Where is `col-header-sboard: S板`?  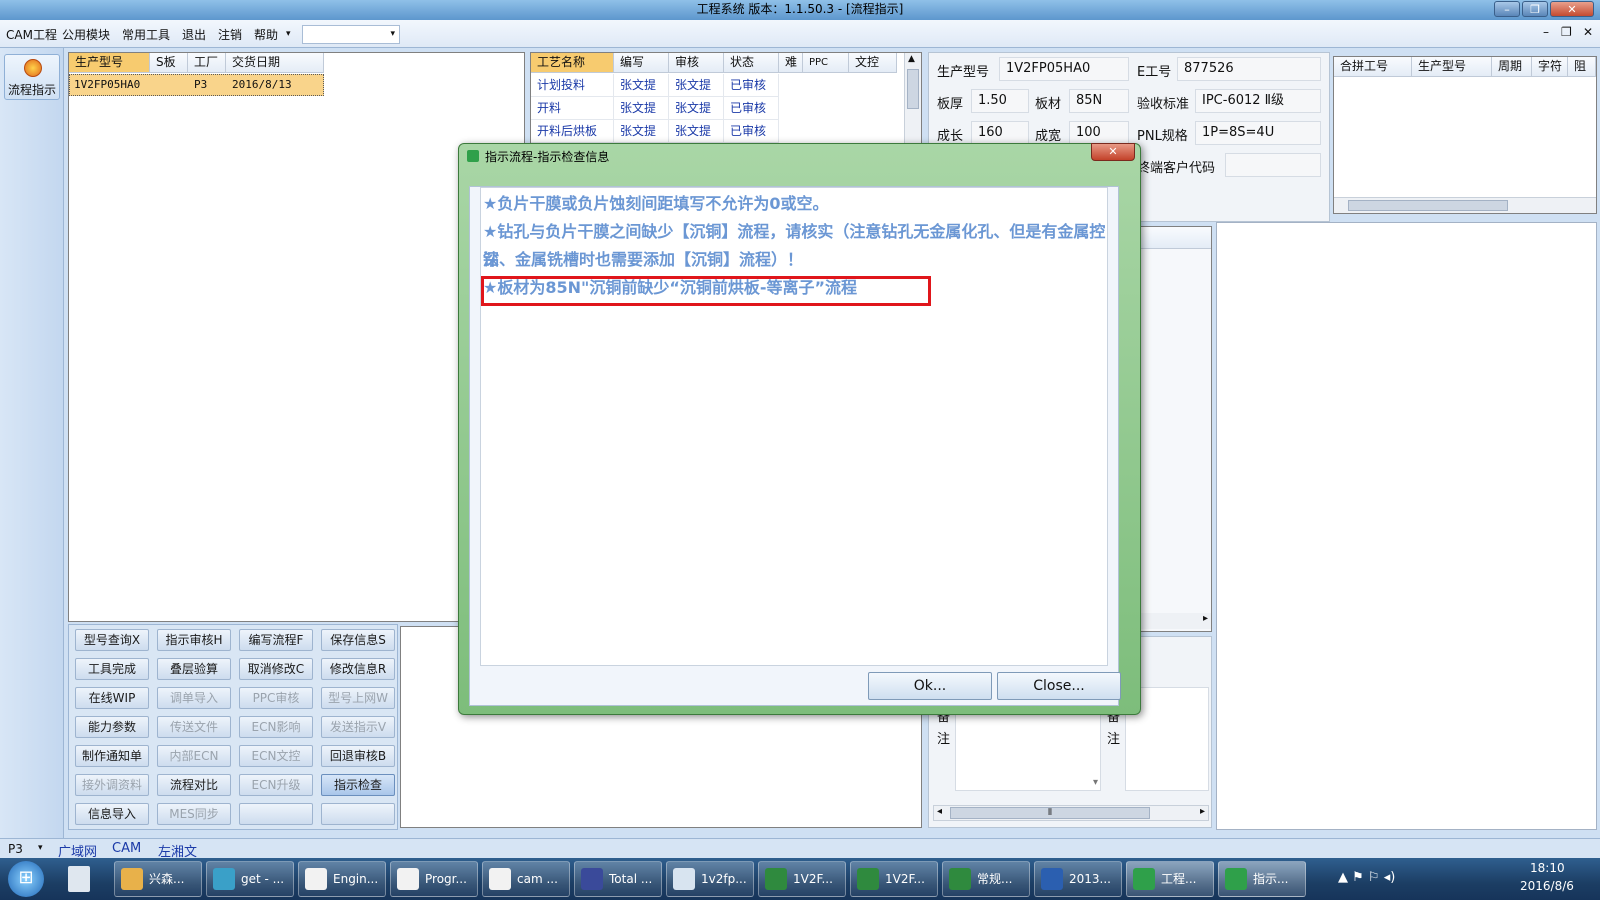
col-header-sboard: S板 is located at coordinates (169, 63).